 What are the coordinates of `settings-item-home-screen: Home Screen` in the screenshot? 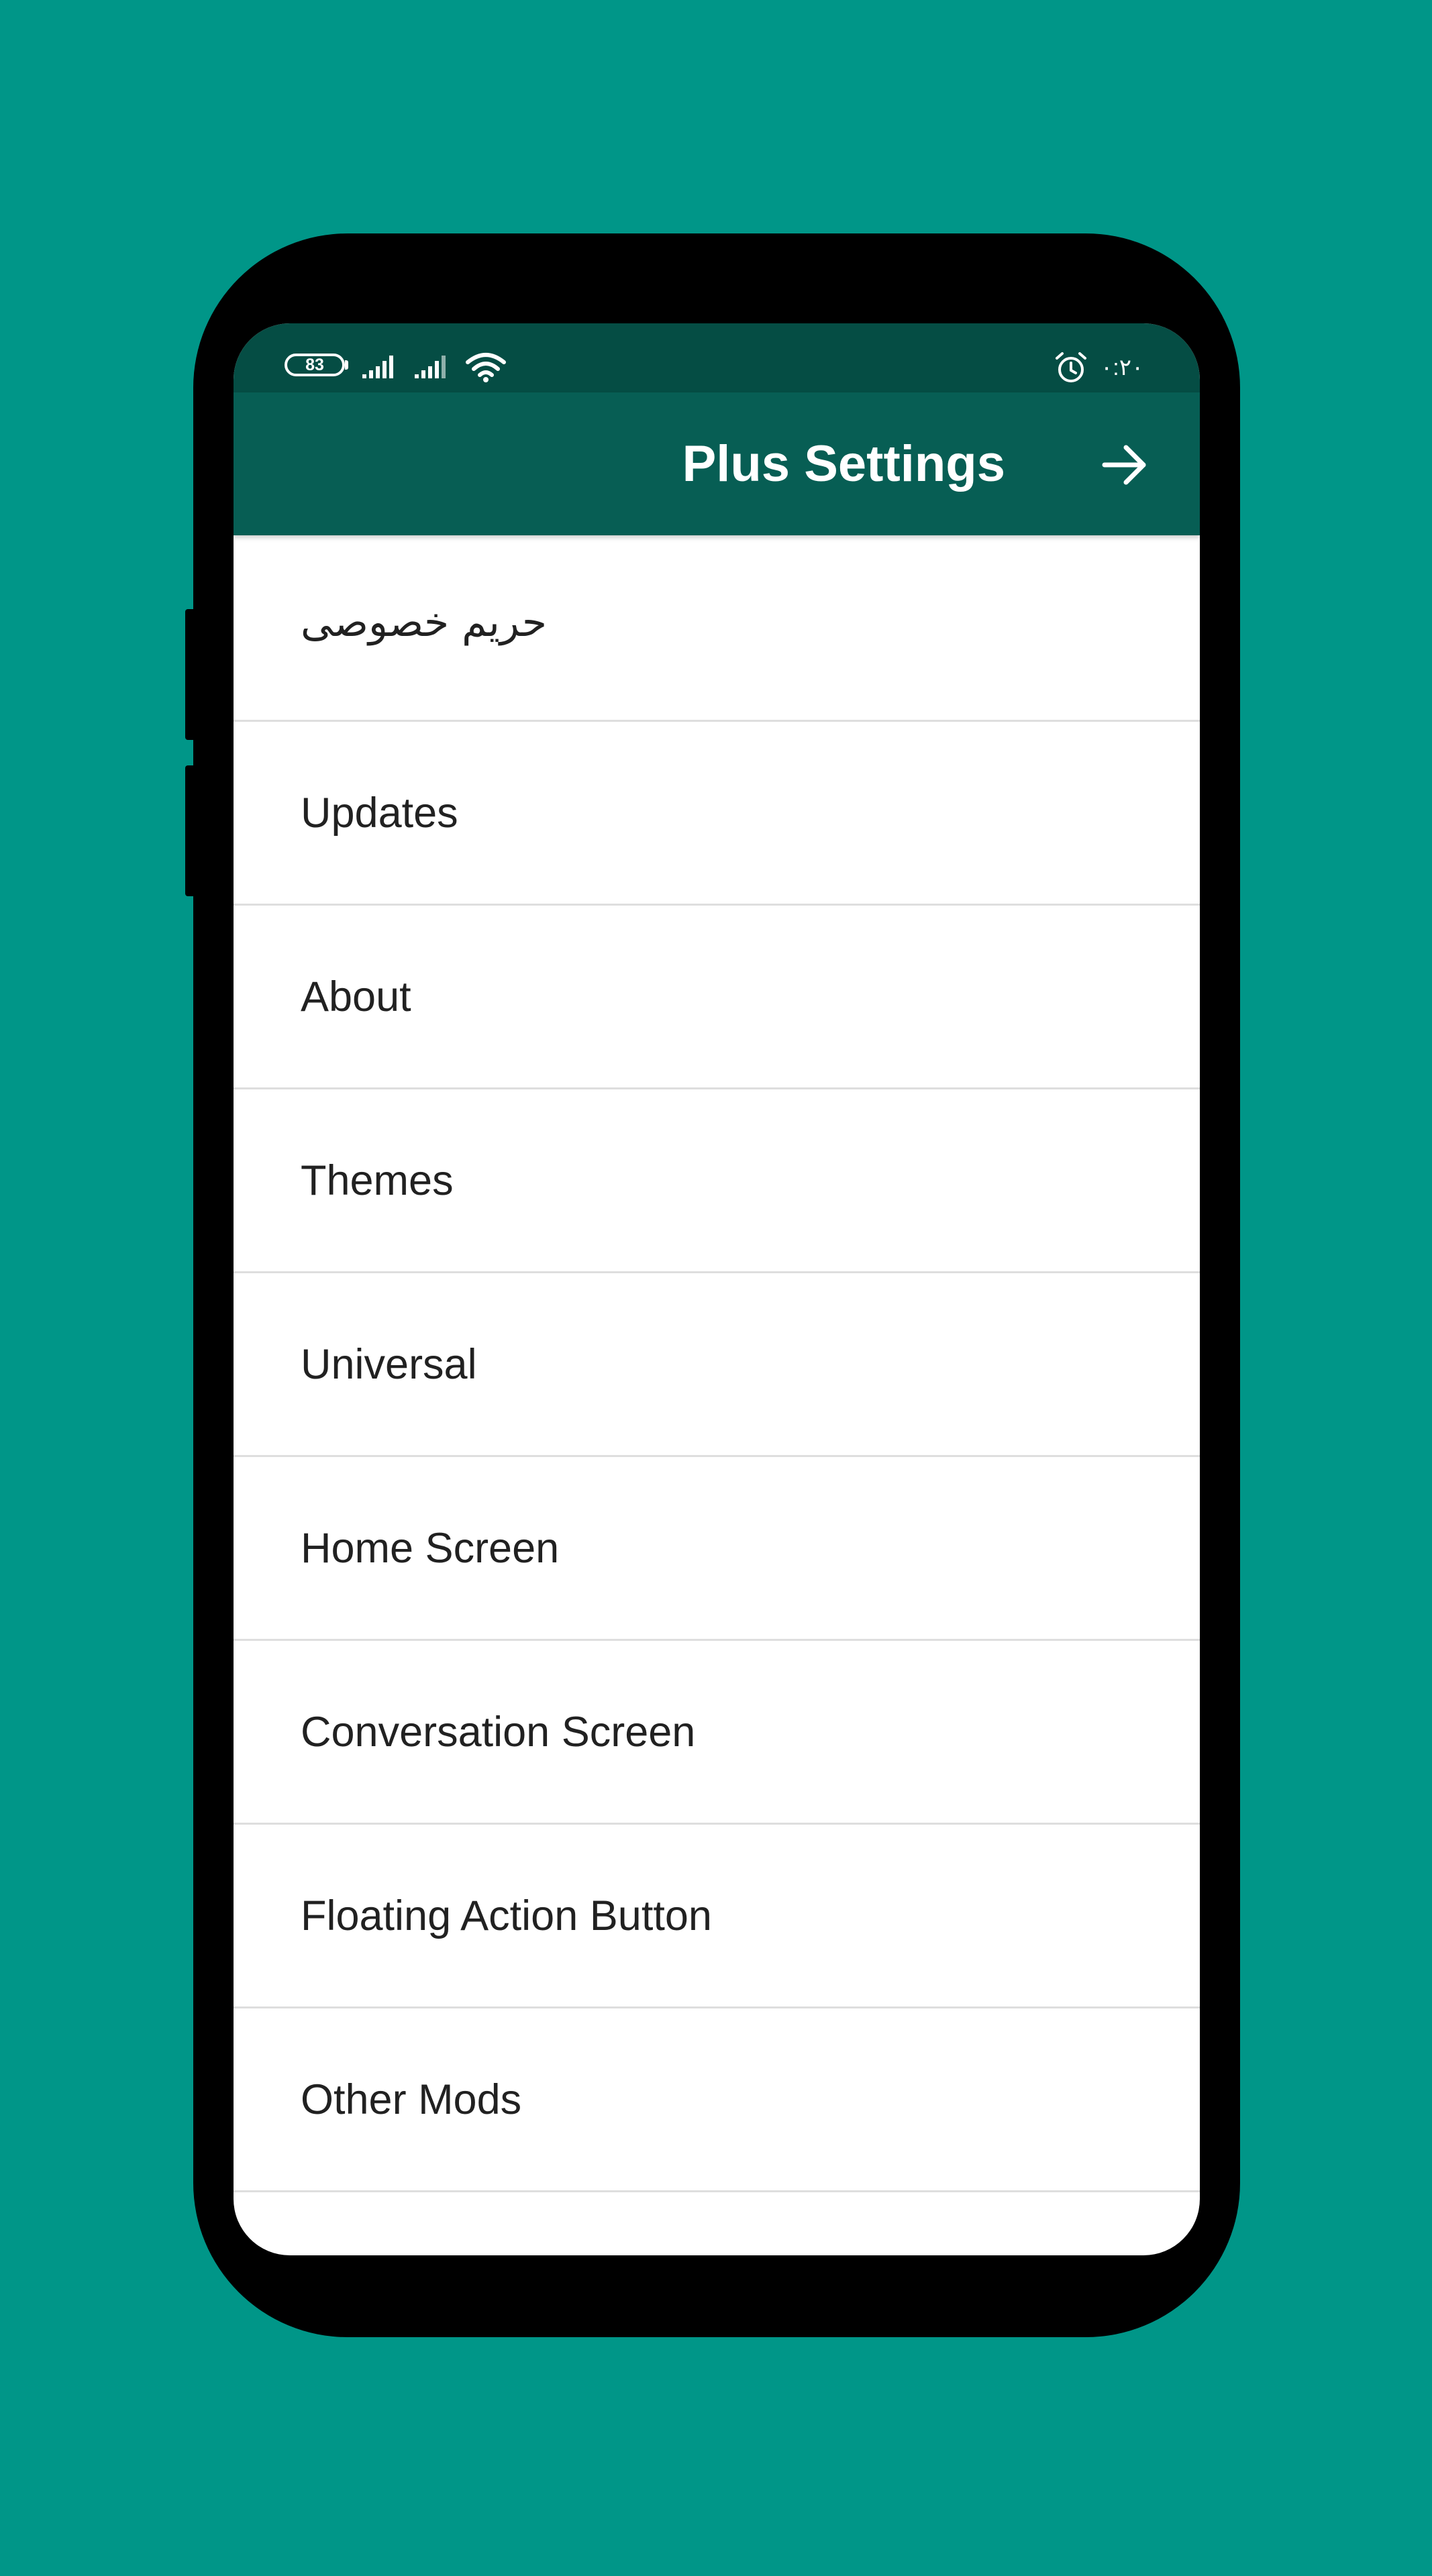 It's located at (717, 1549).